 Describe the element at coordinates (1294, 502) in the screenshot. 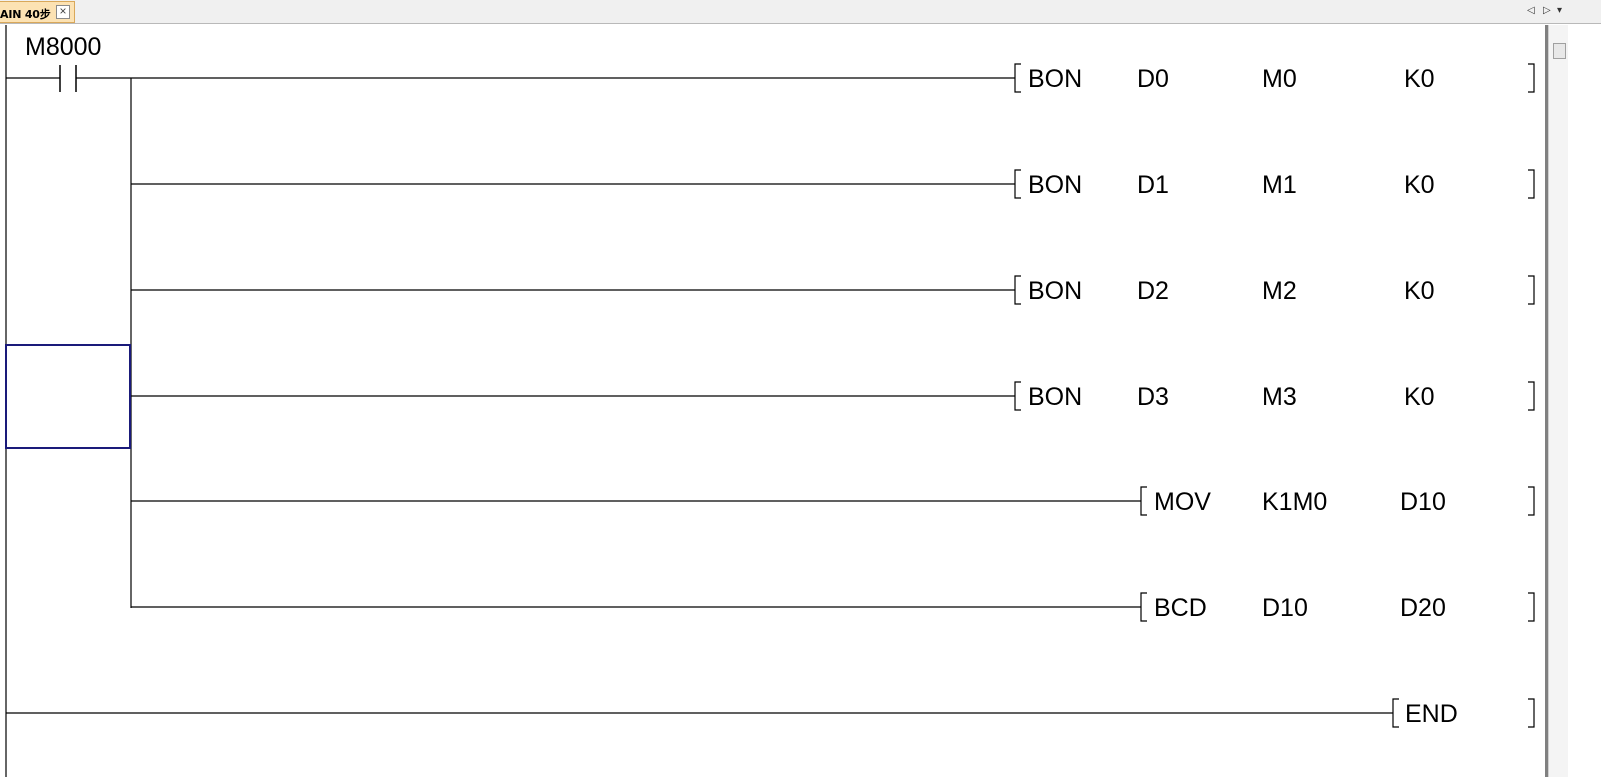

I see `instruction-operand: K1M0` at that location.